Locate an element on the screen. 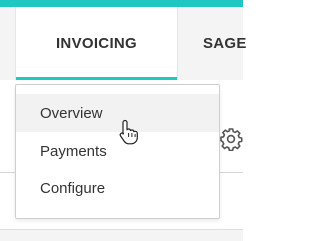 This screenshot has height=241, width=320. content-footer-strip is located at coordinates (121, 235).